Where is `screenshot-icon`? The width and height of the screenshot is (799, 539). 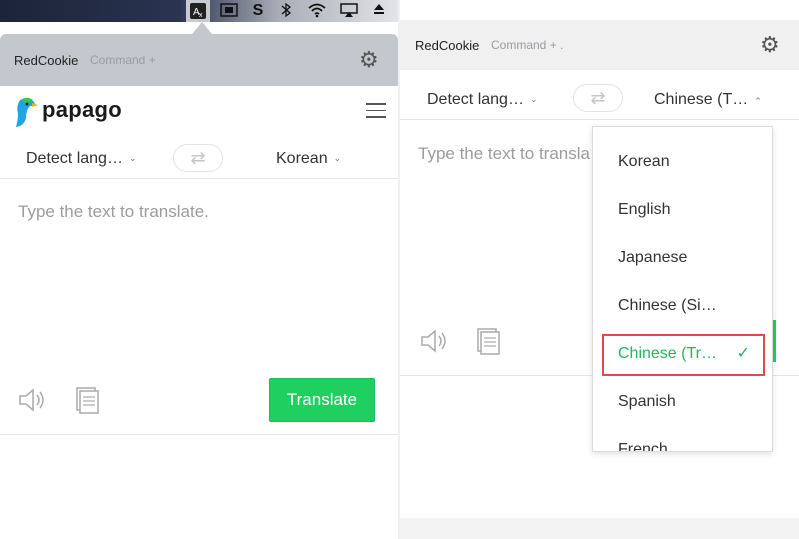 screenshot-icon is located at coordinates (229, 11).